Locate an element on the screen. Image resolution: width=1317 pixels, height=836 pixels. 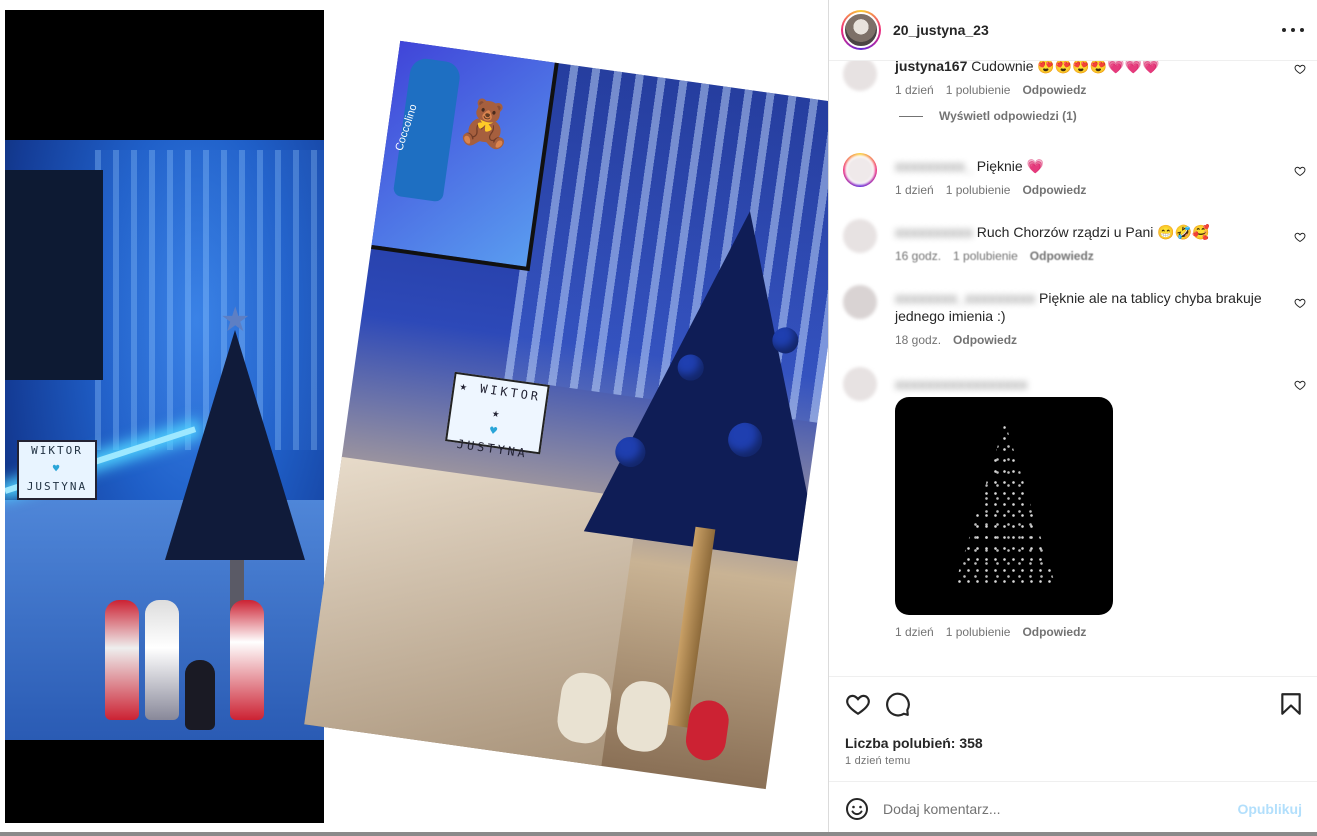
comment-icon is located at coordinates (898, 704).